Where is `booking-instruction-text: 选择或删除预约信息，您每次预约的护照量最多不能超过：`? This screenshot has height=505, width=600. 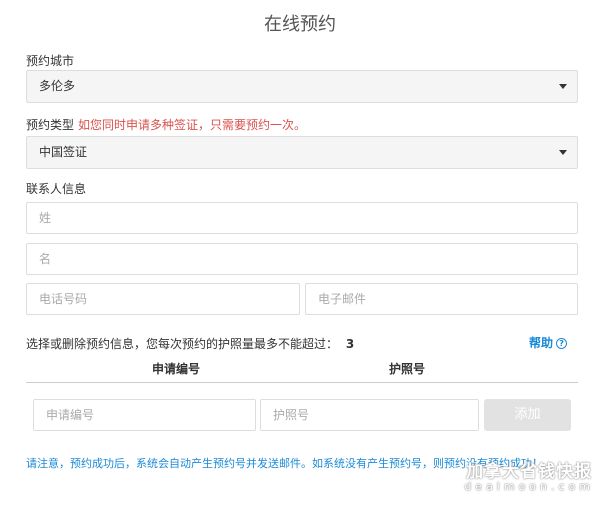 booking-instruction-text: 选择或删除预约信息，您每次预约的护照量最多不能超过： is located at coordinates (182, 344).